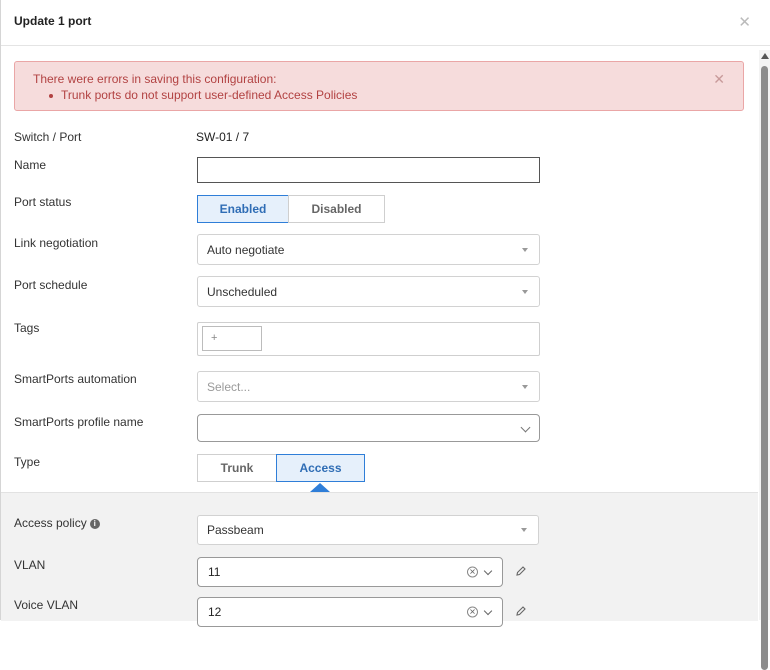 The height and width of the screenshot is (670, 770). What do you see at coordinates (242, 291) in the screenshot?
I see `port-schedule-value: Unscheduled` at bounding box center [242, 291].